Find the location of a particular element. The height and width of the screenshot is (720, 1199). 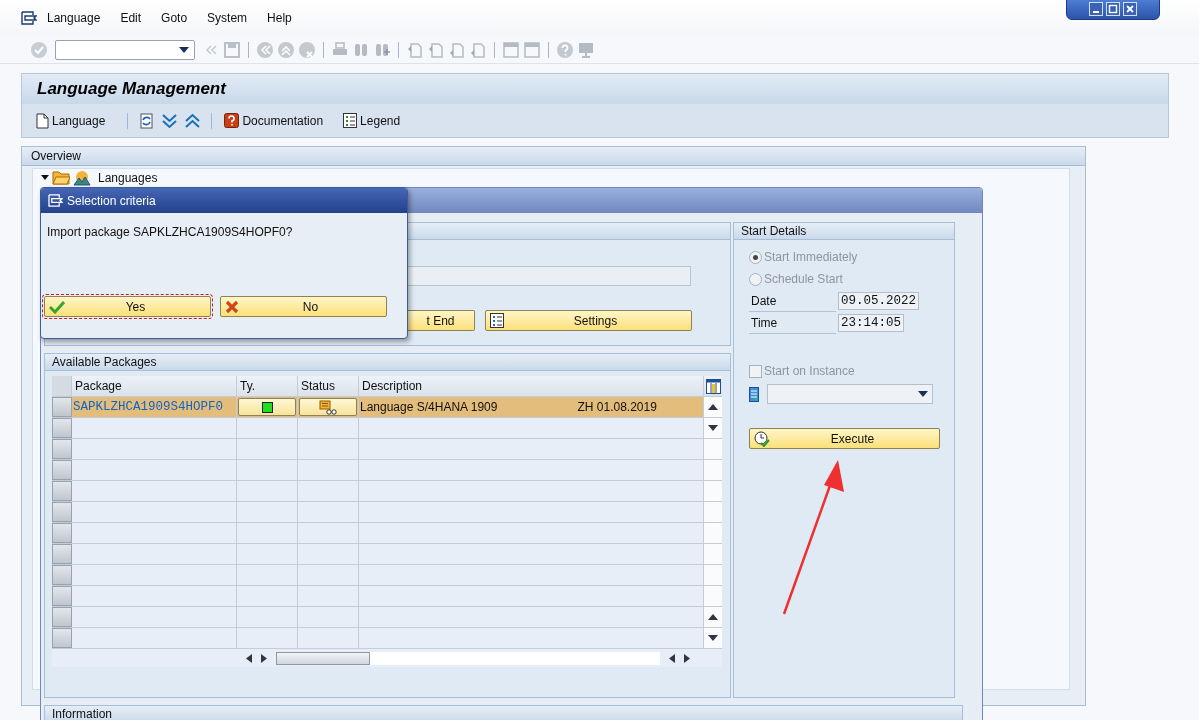

refresh-icon is located at coordinates (147, 120).